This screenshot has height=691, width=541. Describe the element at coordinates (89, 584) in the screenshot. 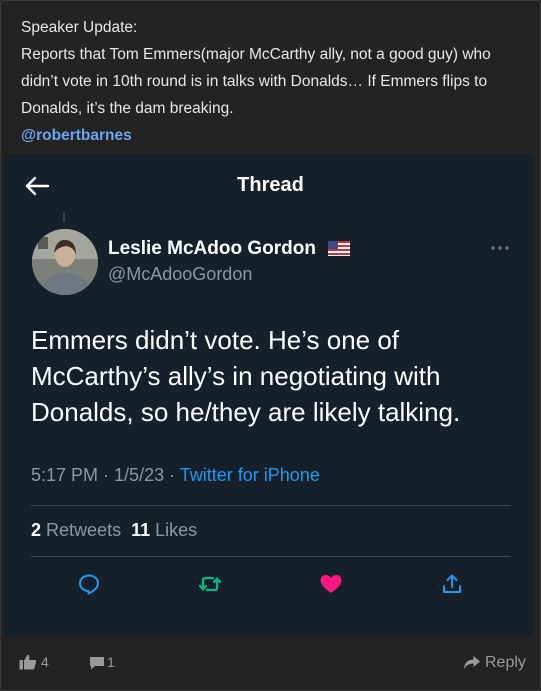

I see `reply-icon` at that location.